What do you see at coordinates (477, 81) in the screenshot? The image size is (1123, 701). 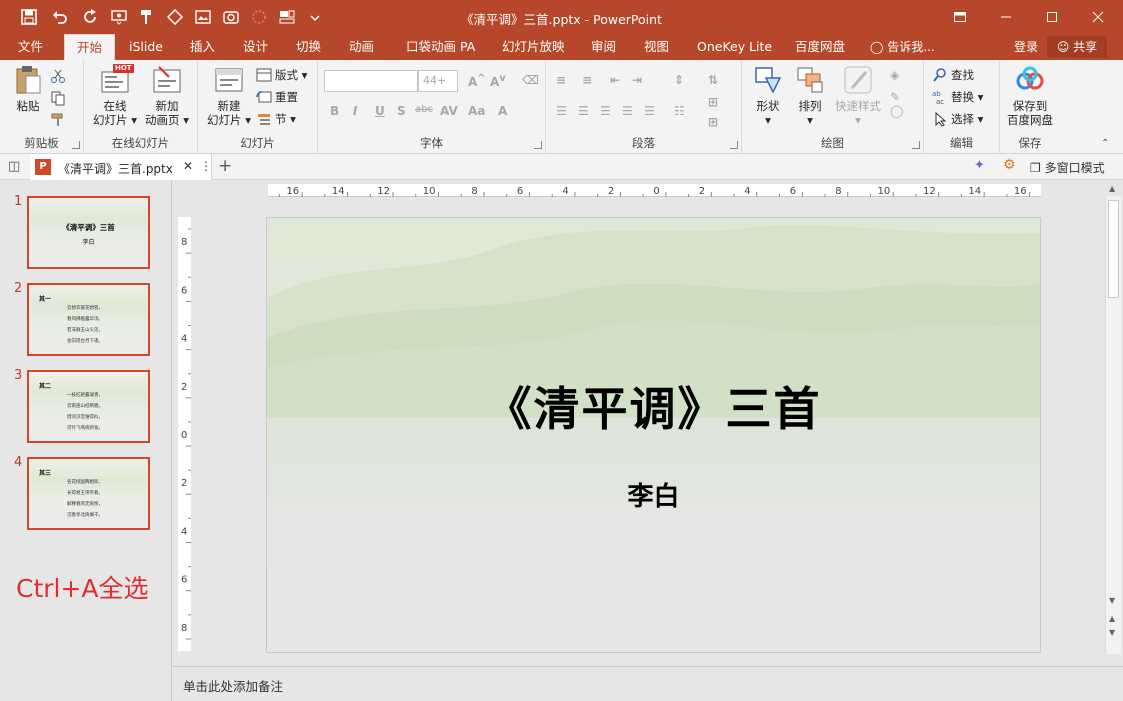 I see `grow-font-icon: A^` at bounding box center [477, 81].